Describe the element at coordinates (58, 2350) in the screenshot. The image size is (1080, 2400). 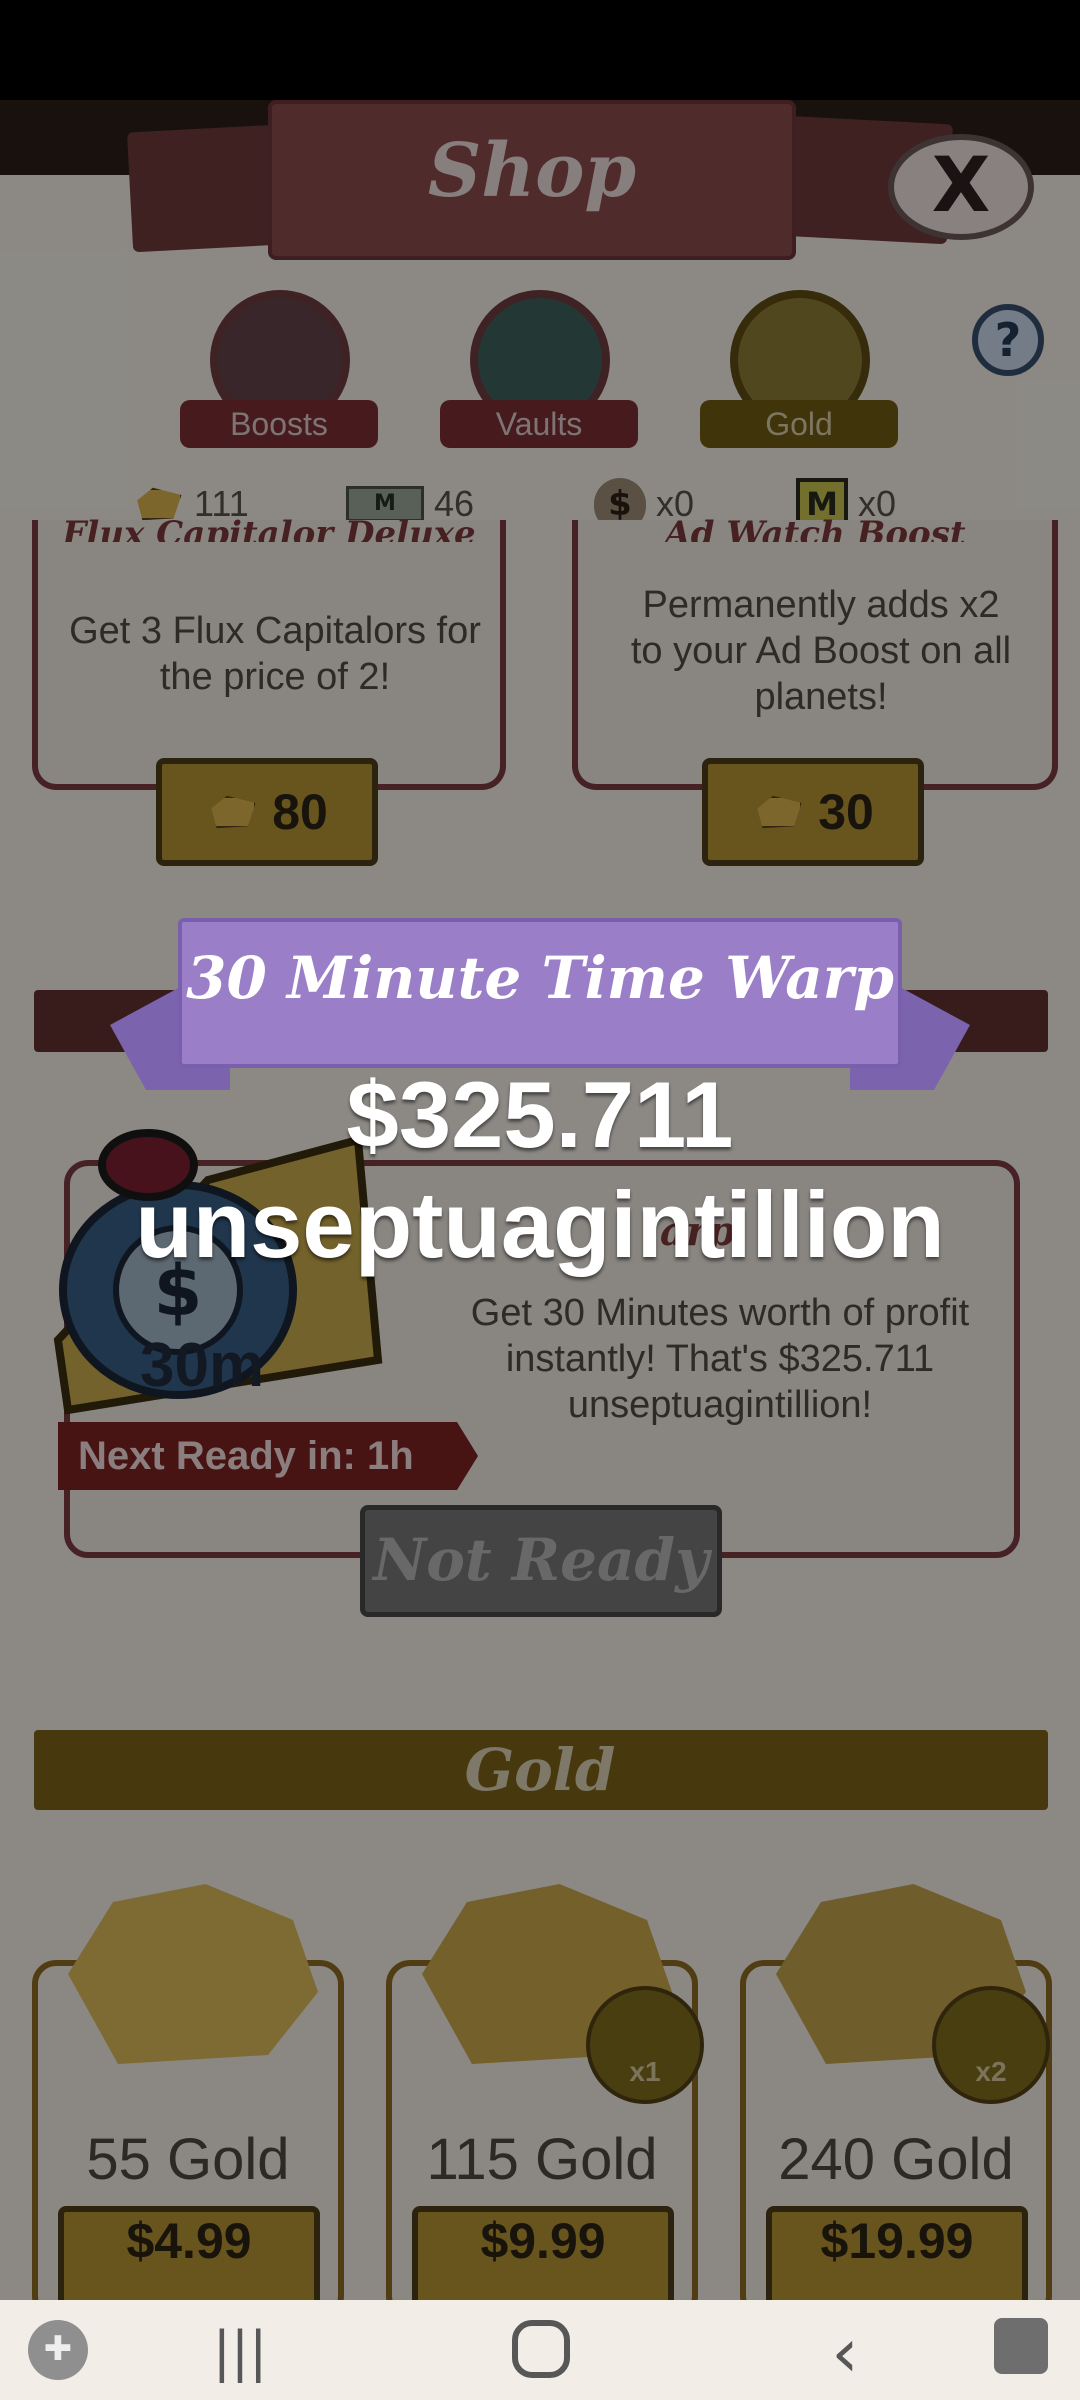
I see `game-launcher-icon: ✚` at that location.